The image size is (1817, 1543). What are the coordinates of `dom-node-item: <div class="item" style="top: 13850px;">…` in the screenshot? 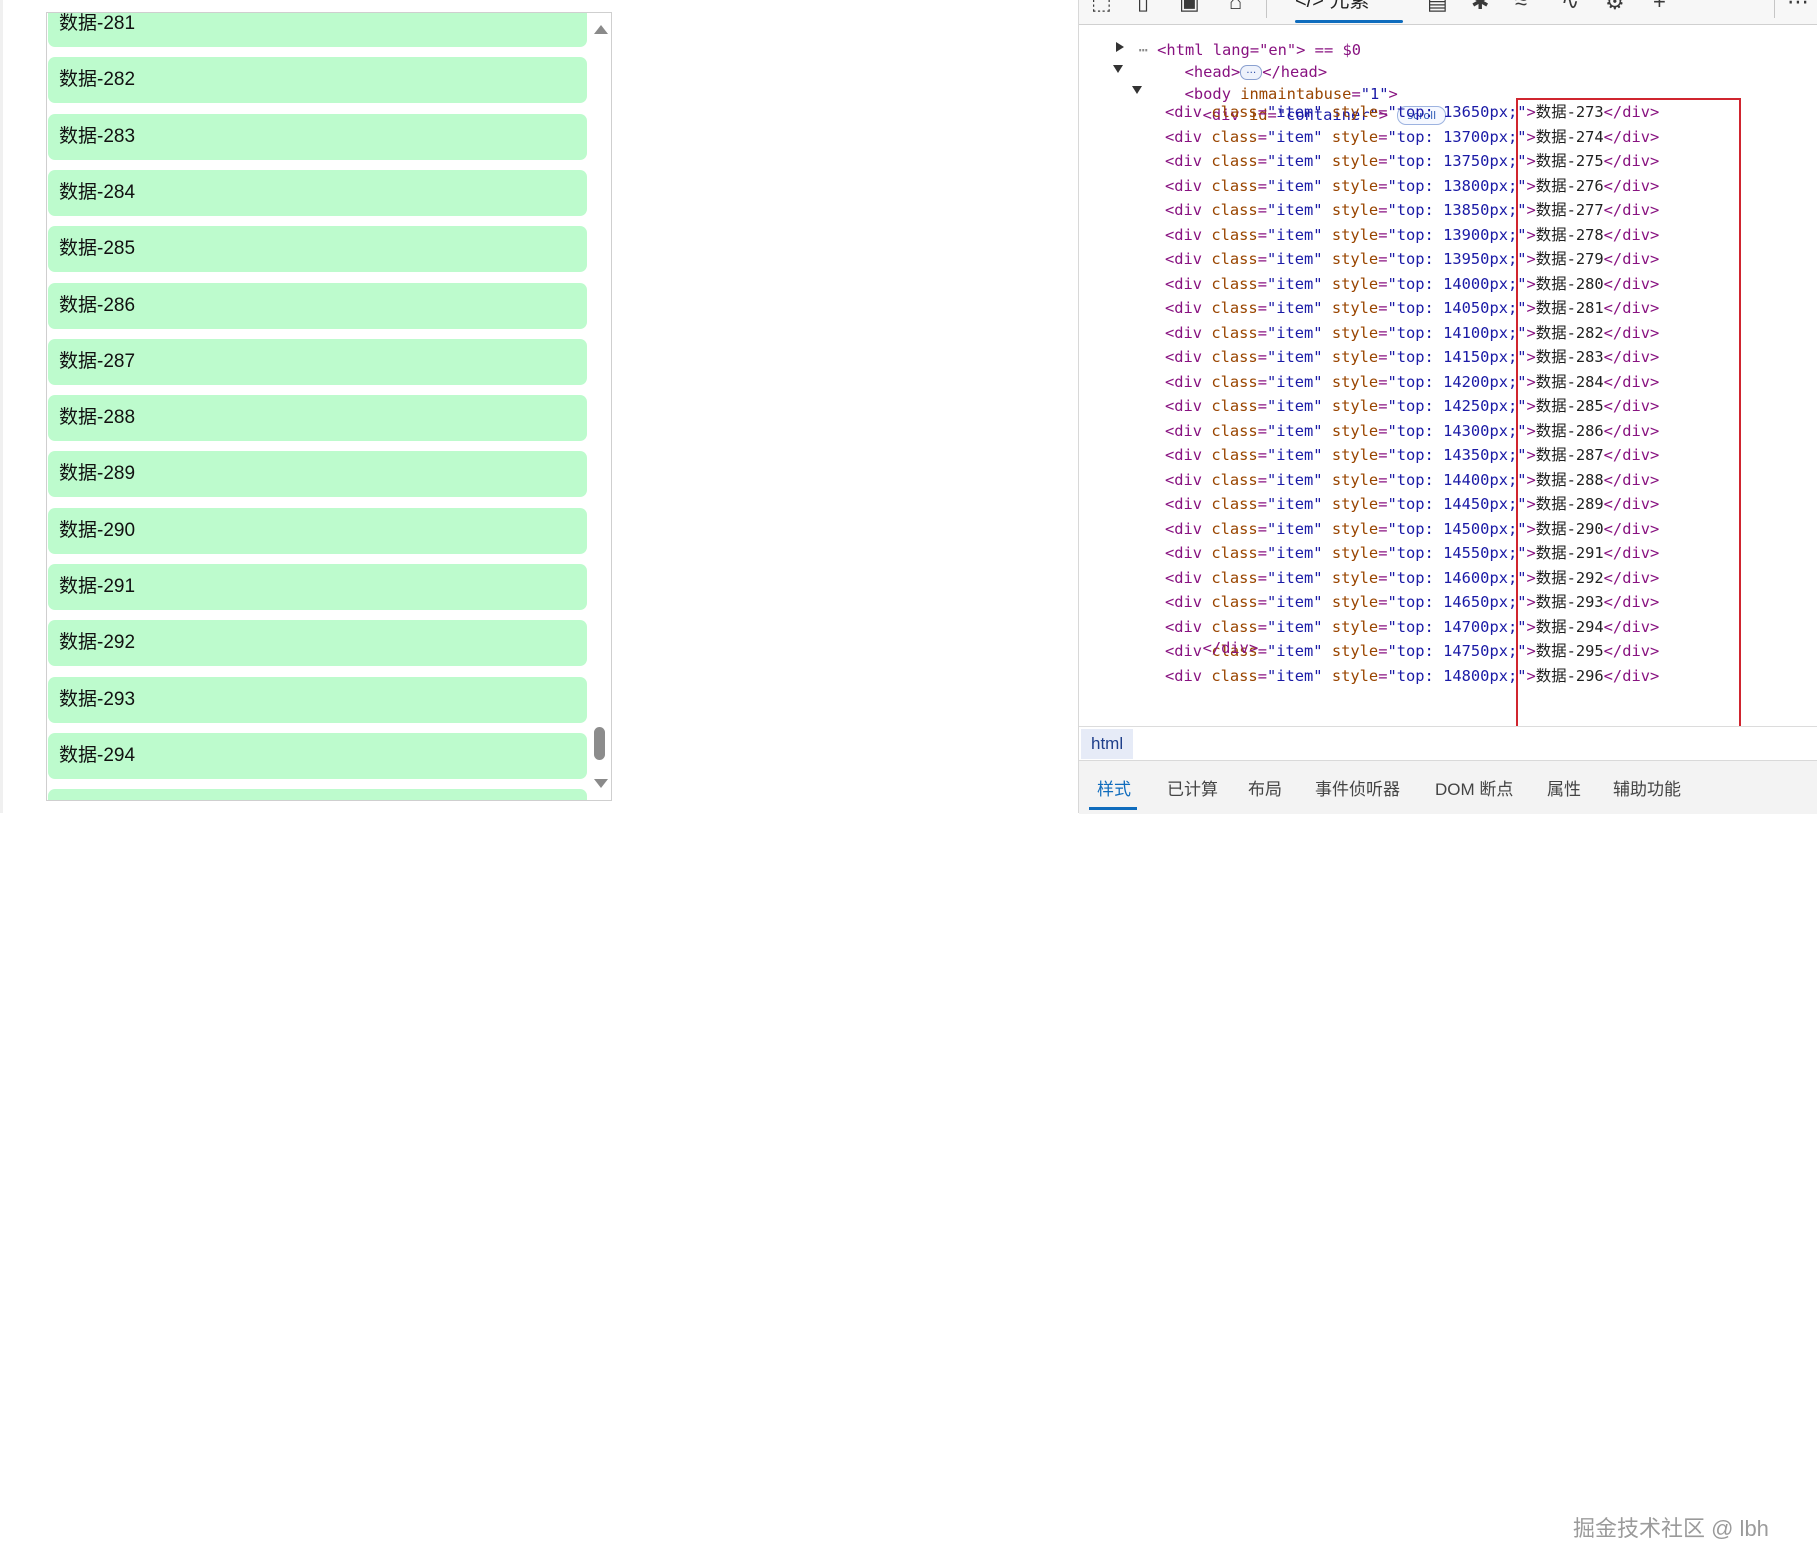 It's located at (1412, 210).